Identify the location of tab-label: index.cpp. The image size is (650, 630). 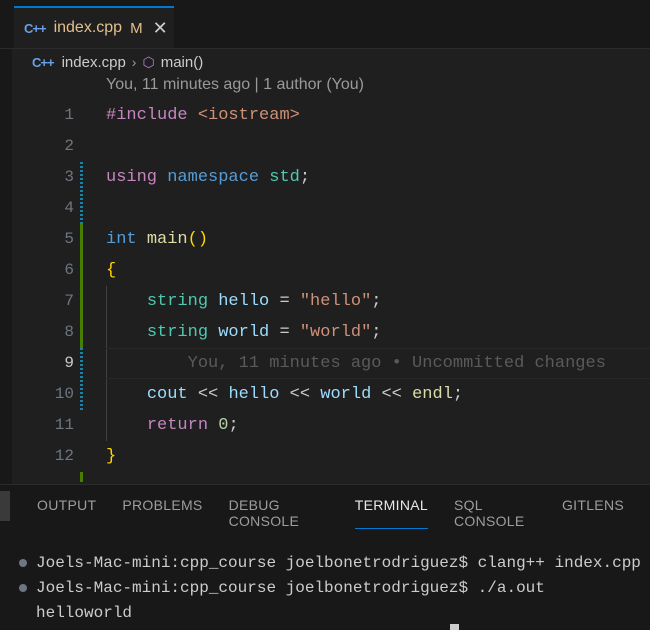
(88, 27).